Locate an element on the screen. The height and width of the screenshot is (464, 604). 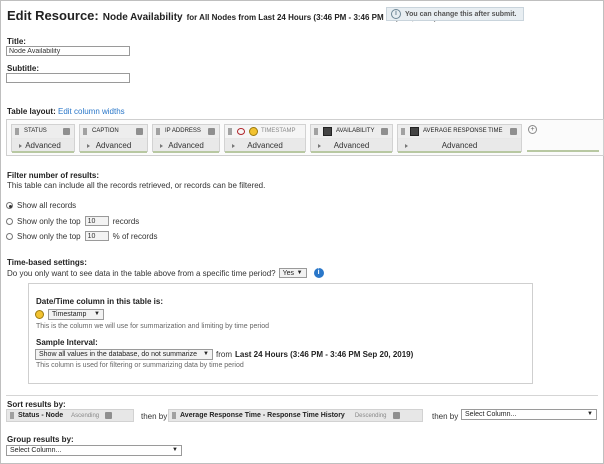
title-input is located at coordinates (68, 51).